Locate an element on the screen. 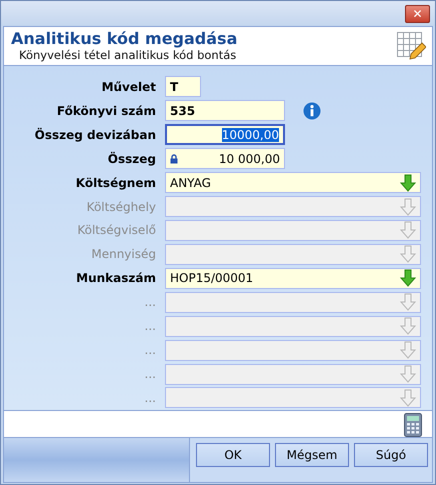 Image resolution: width=436 pixels, height=485 pixels. ok-button: OK is located at coordinates (233, 455).